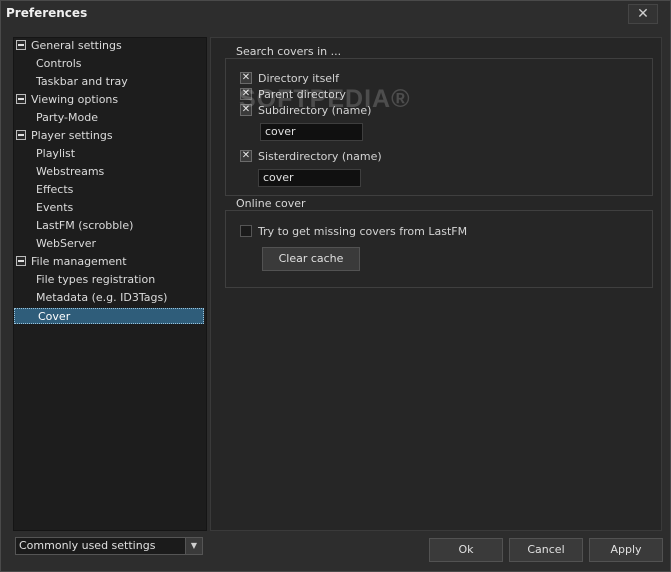 The height and width of the screenshot is (572, 671). I want to click on tree-item-events: Events, so click(54, 208).